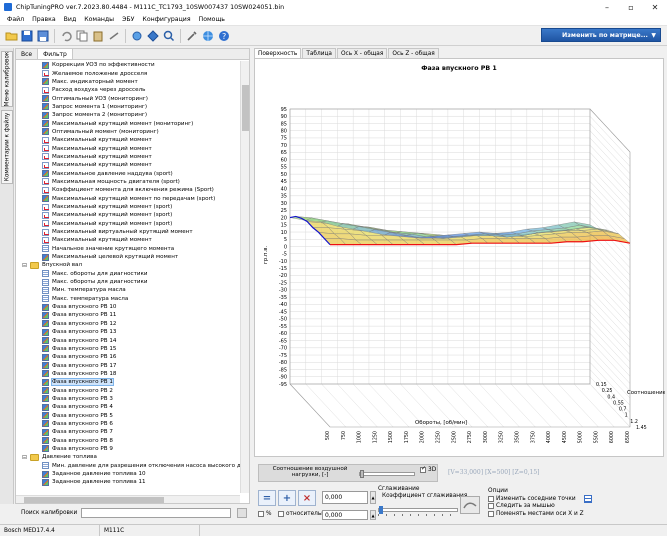  I want to click on tab-x-axis: Ось X - общая, so click(362, 53).